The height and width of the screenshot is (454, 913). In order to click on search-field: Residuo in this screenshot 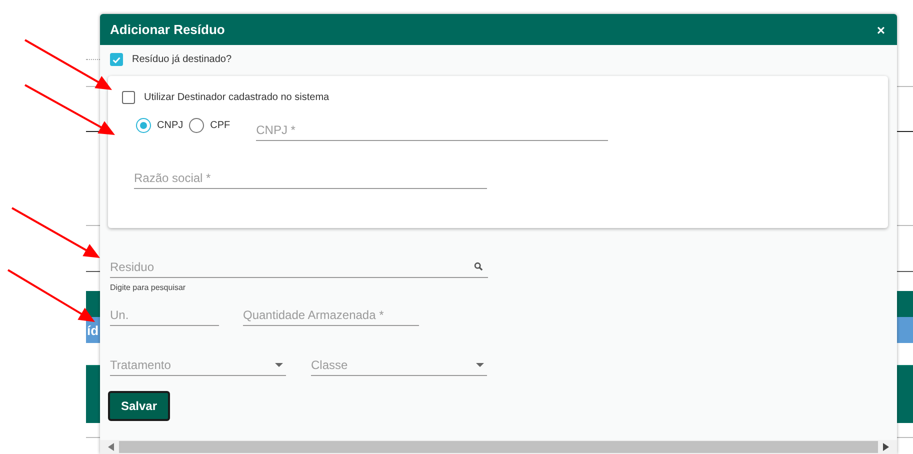, I will do `click(299, 267)`.